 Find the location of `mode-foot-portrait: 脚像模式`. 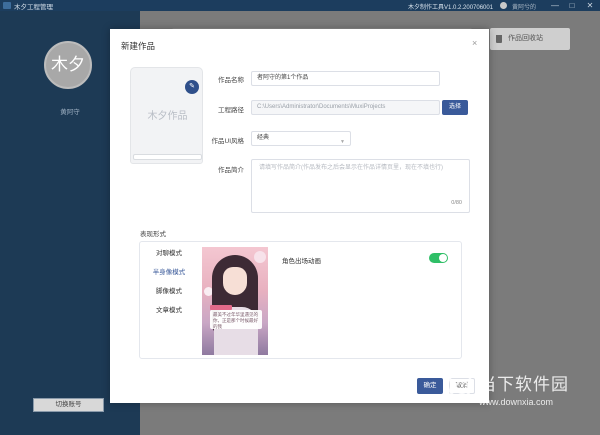

mode-foot-portrait: 脚像模式 is located at coordinates (169, 290).